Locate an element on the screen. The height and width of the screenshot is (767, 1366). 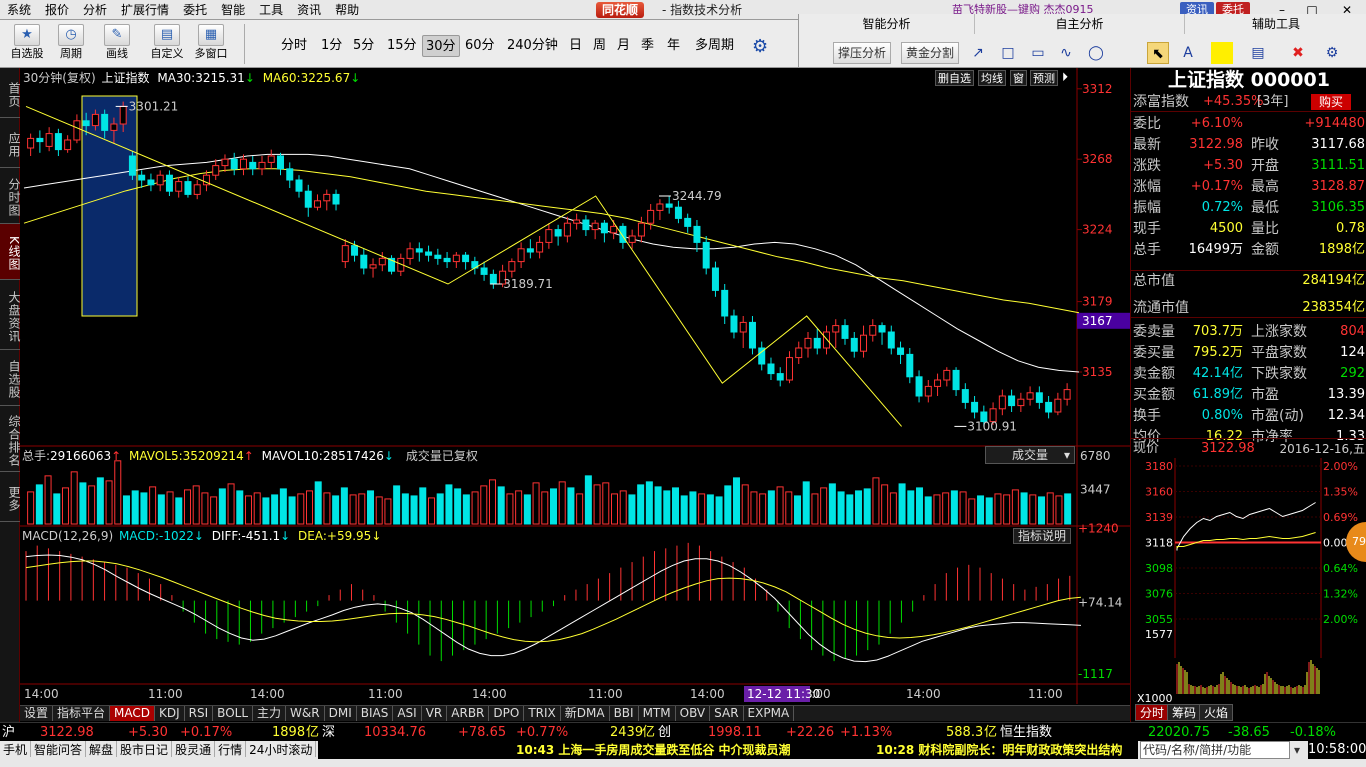
chart-action-button: 删自选 is located at coordinates (954, 78).